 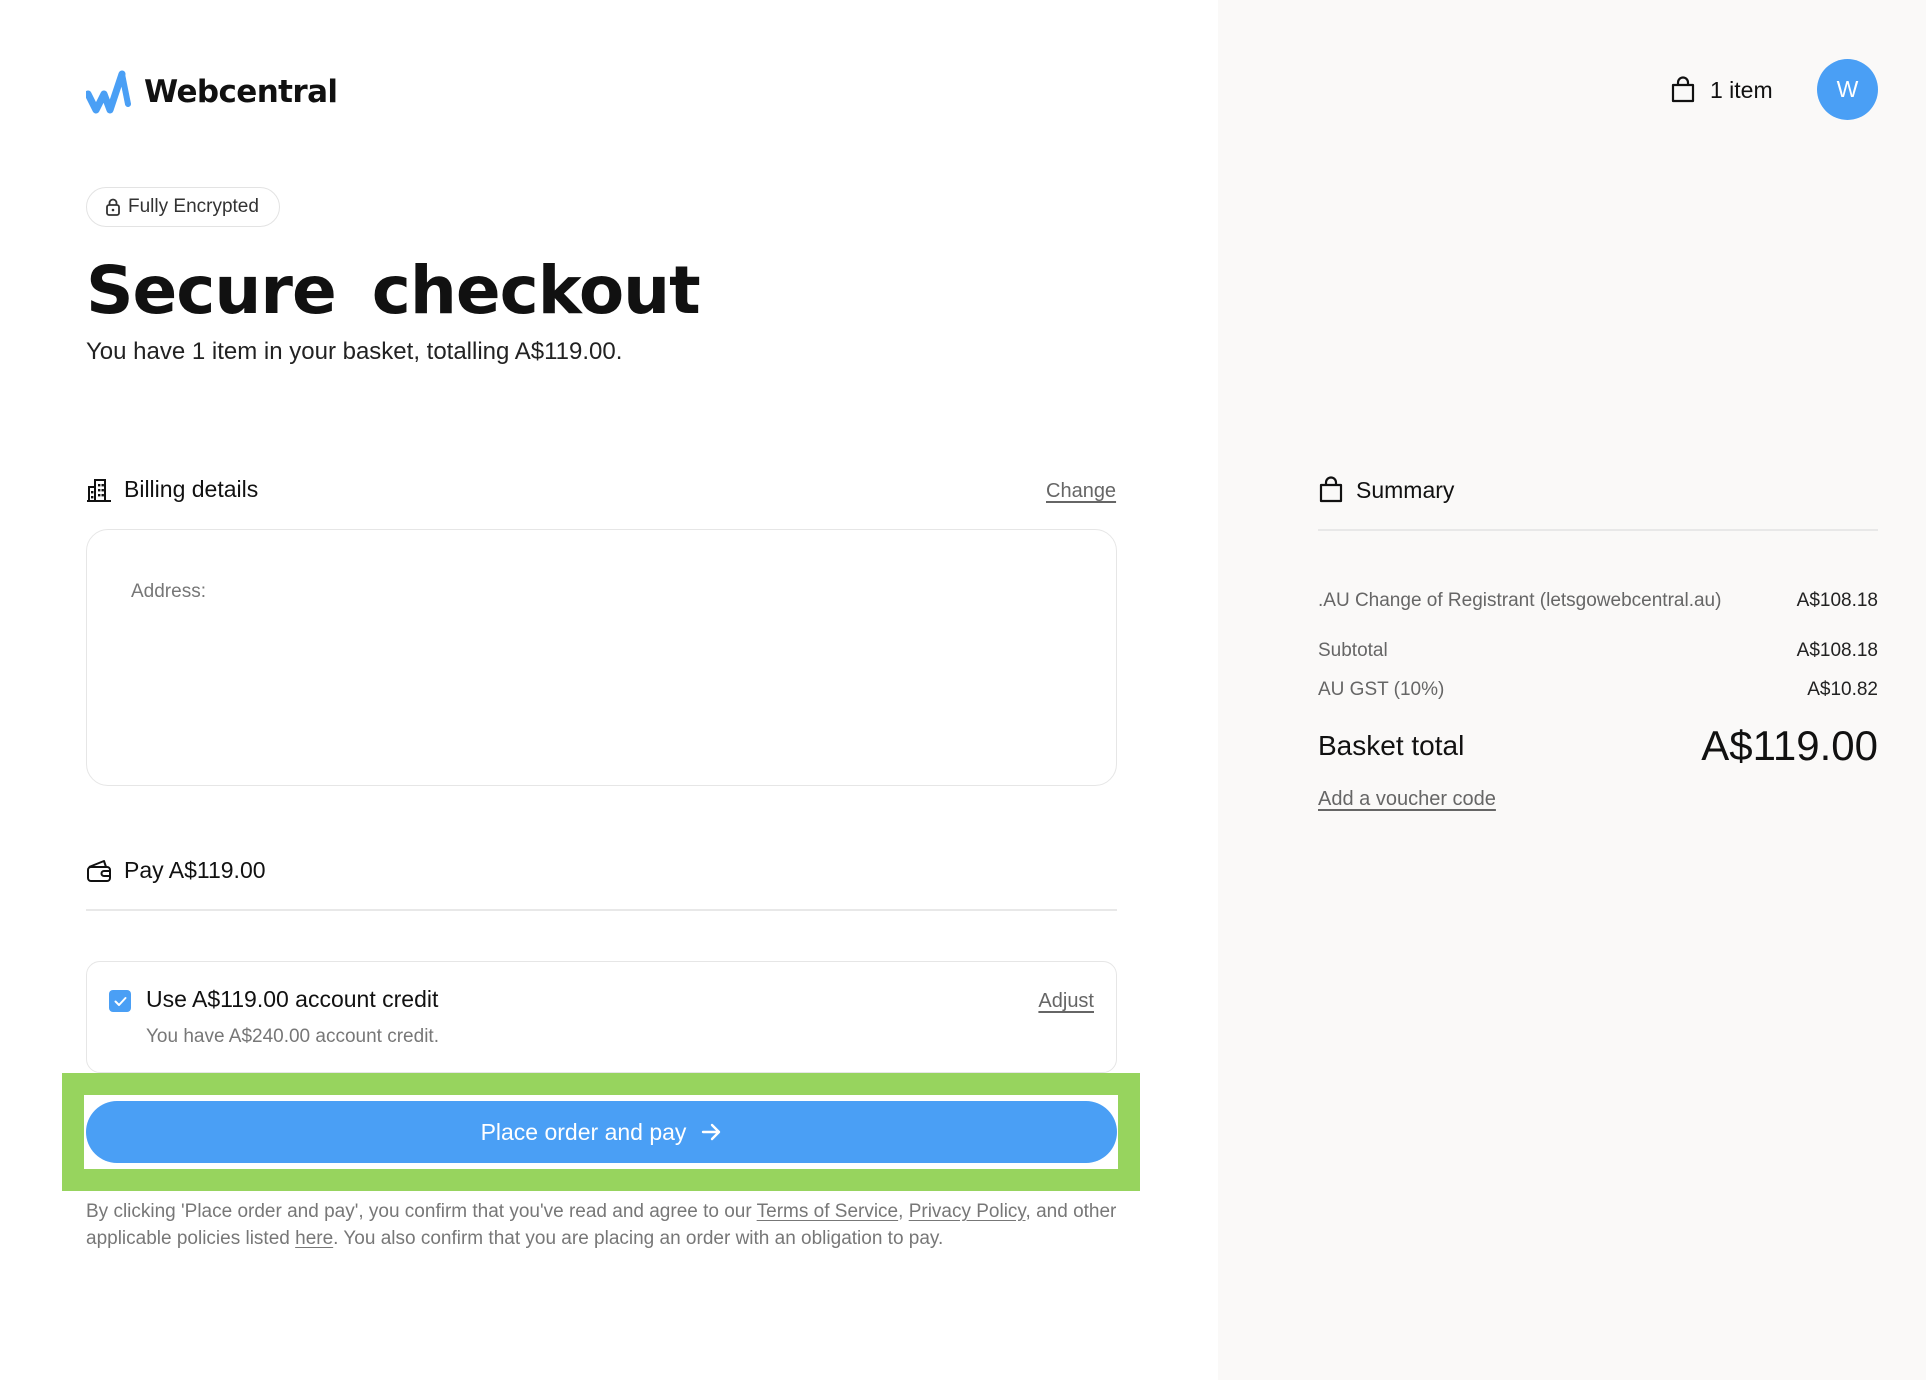 I want to click on checkmark-icon, so click(x=120, y=1001).